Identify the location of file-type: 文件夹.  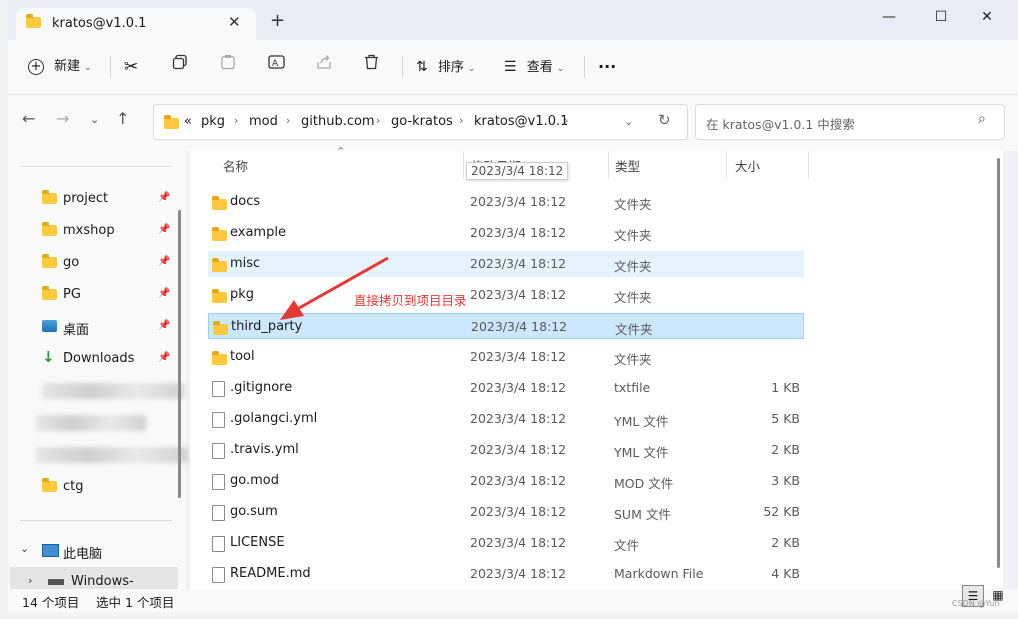
(633, 266).